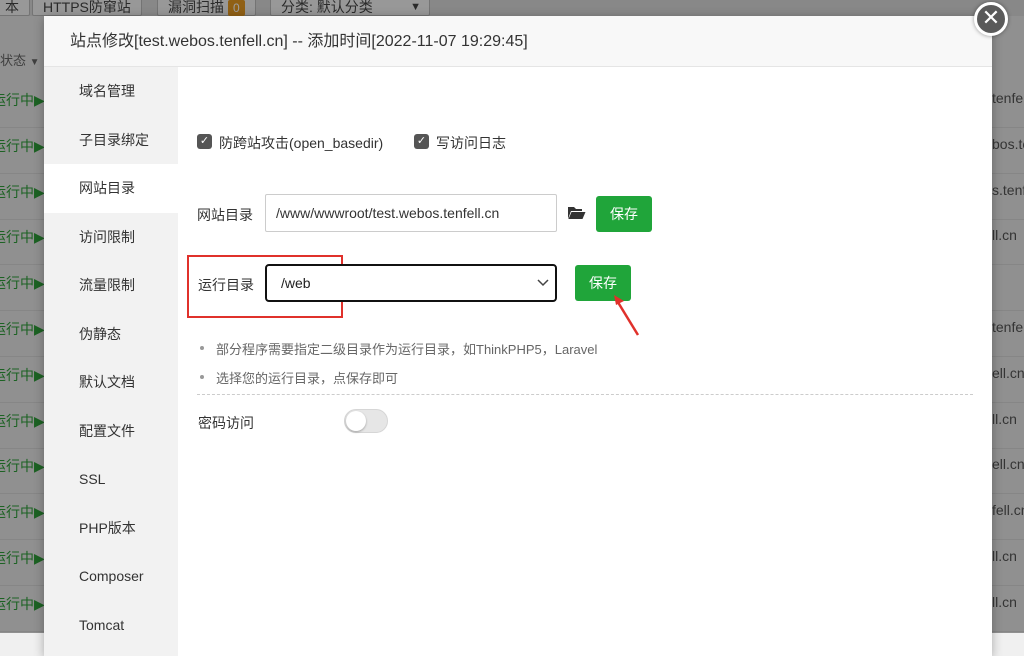  What do you see at coordinates (226, 423) in the screenshot?
I see `password-access-label: 密码访问` at bounding box center [226, 423].